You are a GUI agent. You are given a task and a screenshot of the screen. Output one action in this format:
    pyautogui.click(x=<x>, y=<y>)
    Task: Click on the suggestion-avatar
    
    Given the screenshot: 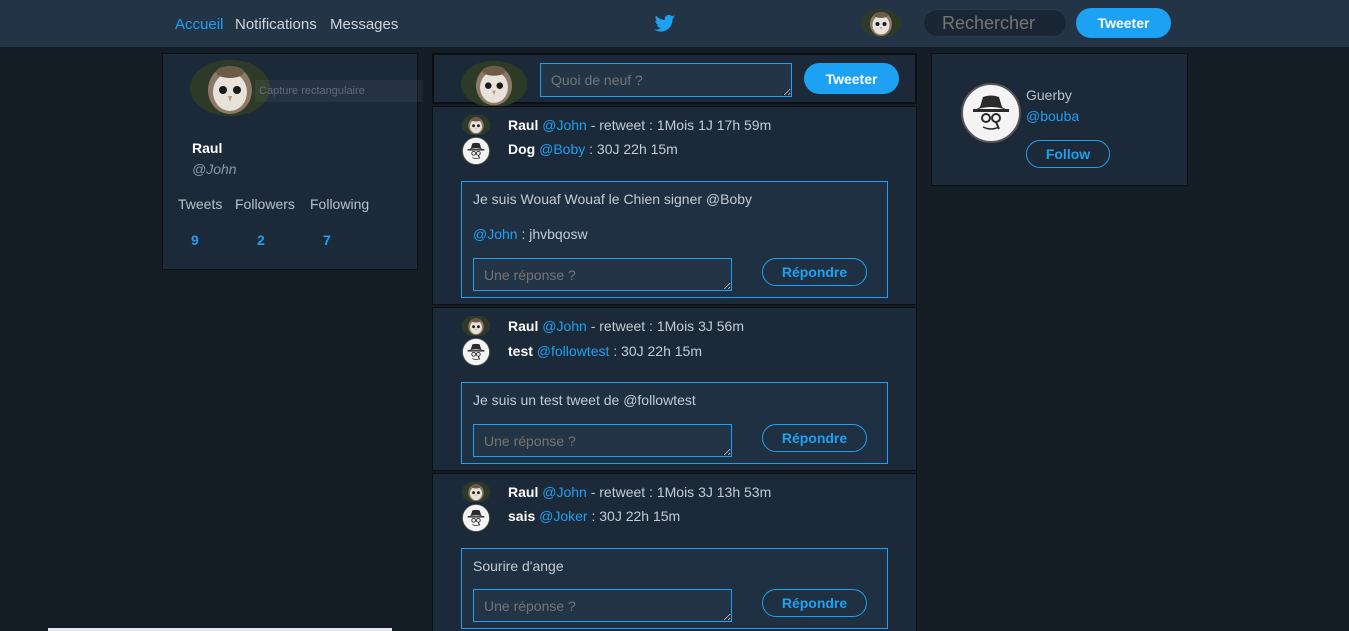 What is the action you would take?
    pyautogui.click(x=991, y=113)
    